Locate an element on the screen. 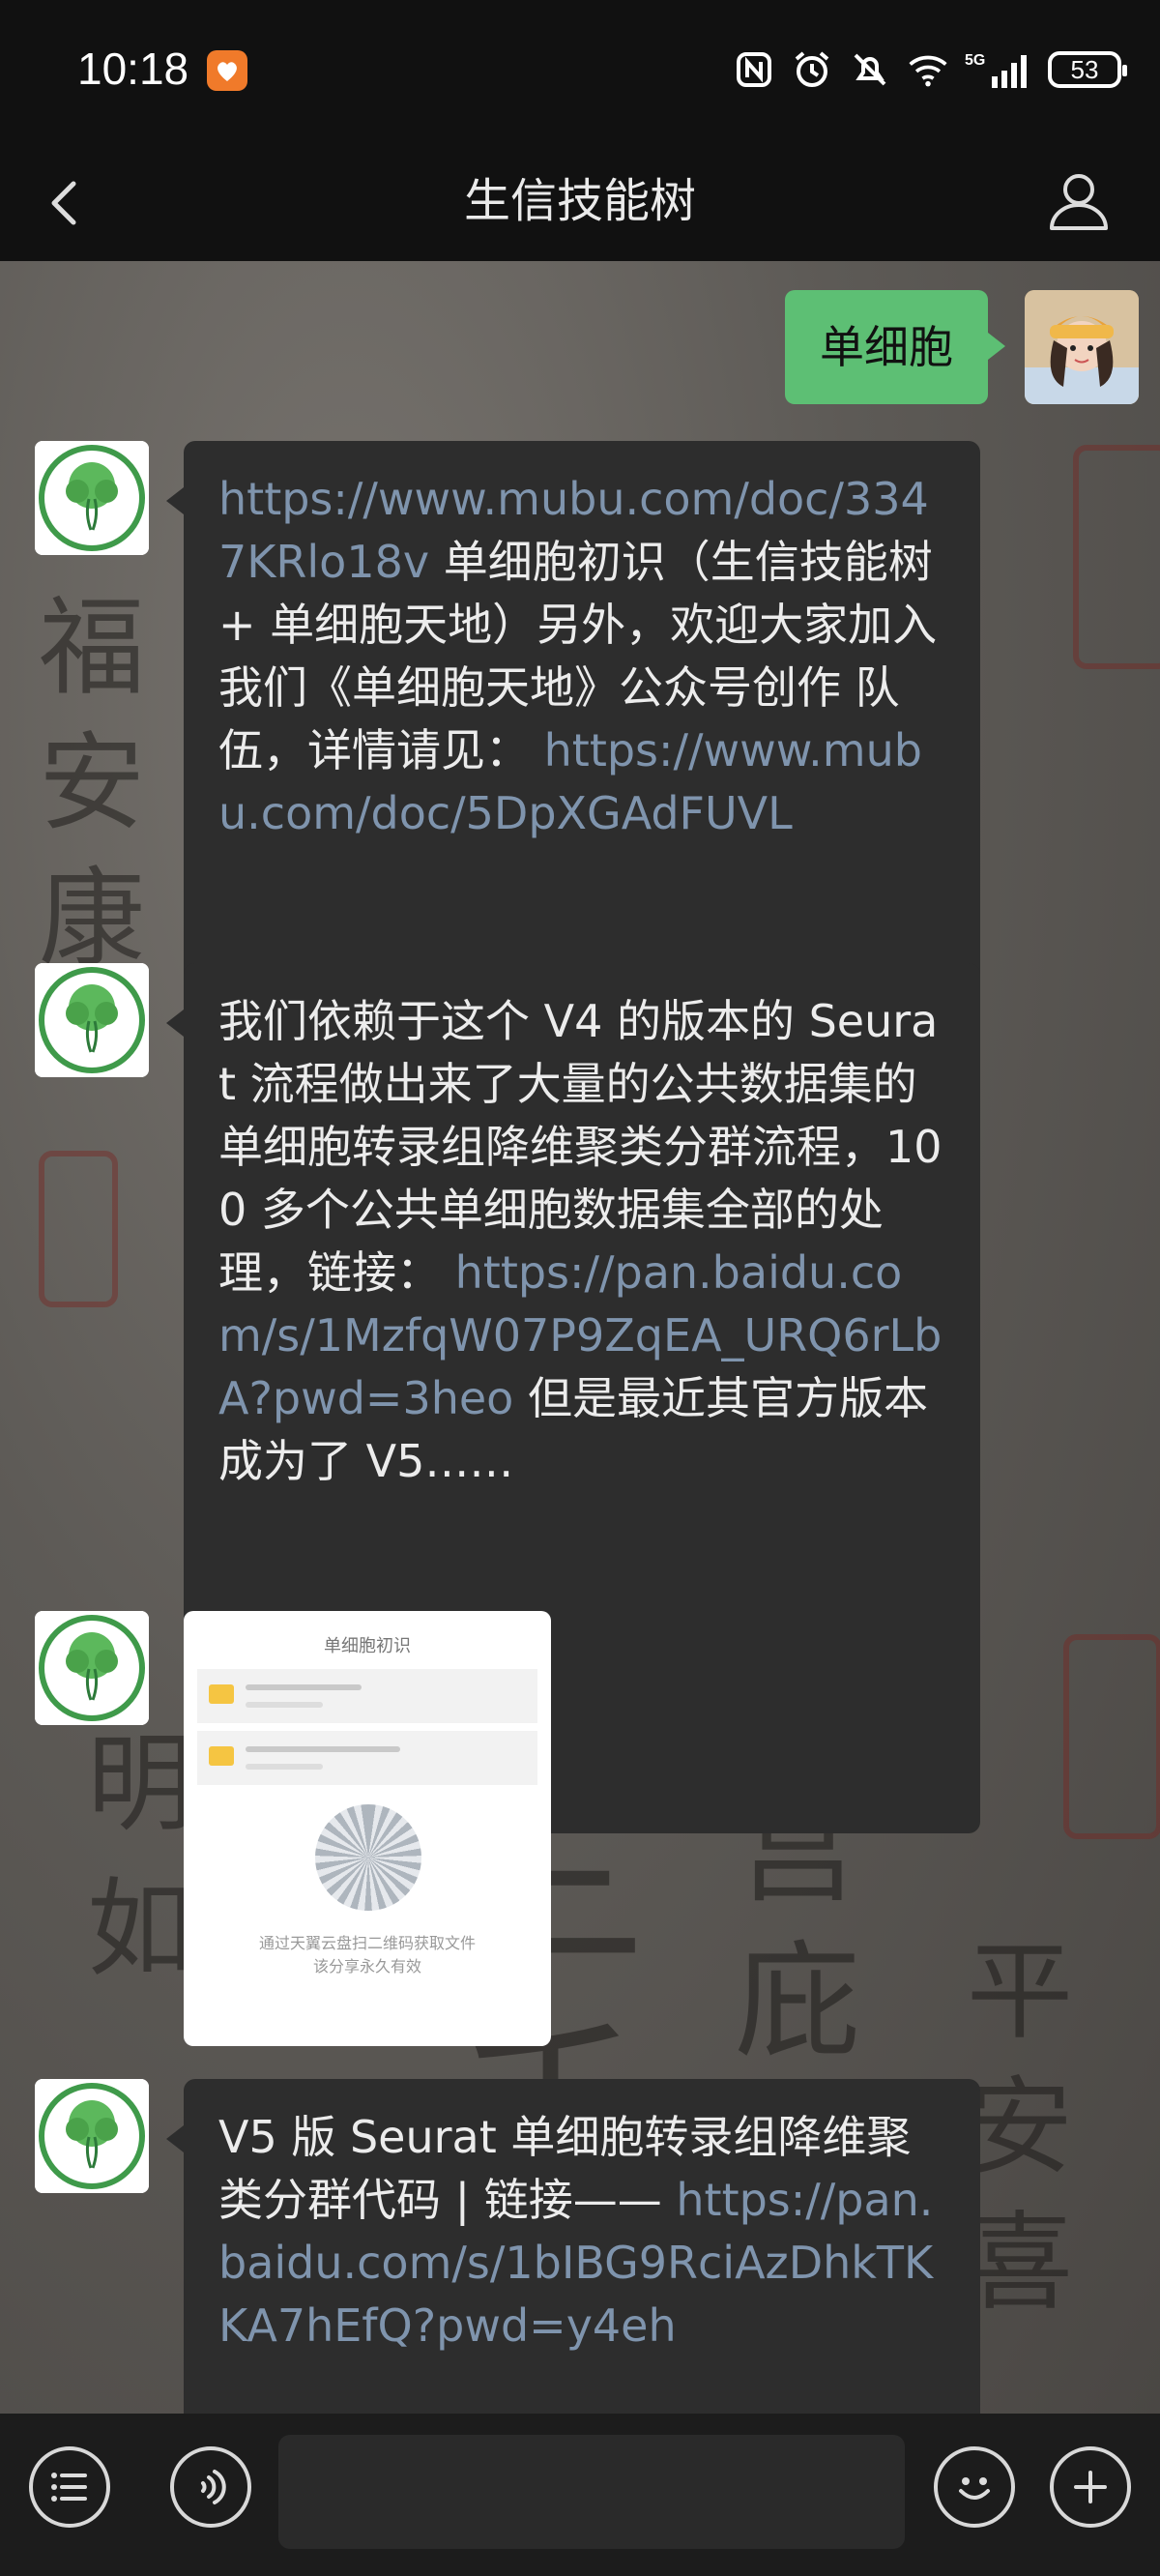  smiley-icon is located at coordinates (974, 2488).